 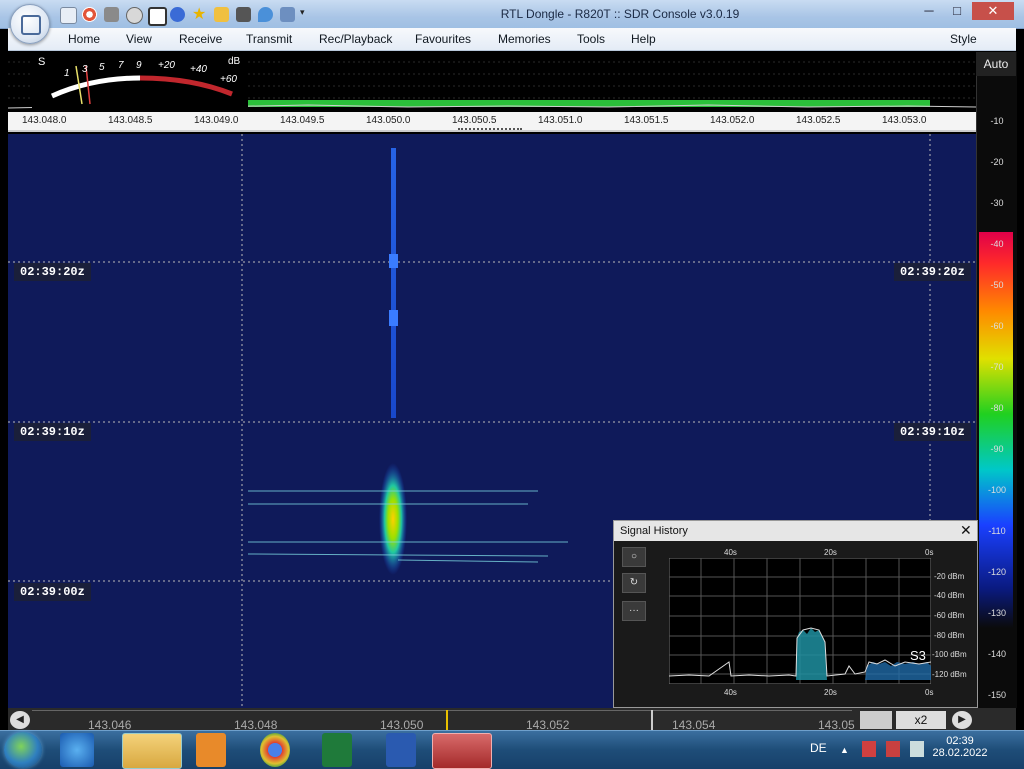 What do you see at coordinates (89, 14) in the screenshot?
I see `lifebuoy-icon` at bounding box center [89, 14].